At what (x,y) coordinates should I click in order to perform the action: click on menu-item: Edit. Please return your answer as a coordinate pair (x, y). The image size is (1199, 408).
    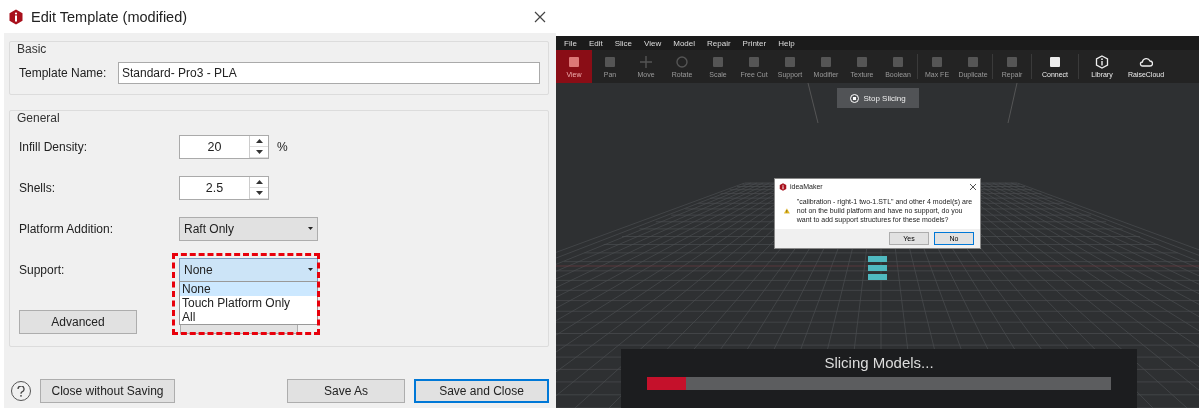
    Looking at the image, I should click on (595, 43).